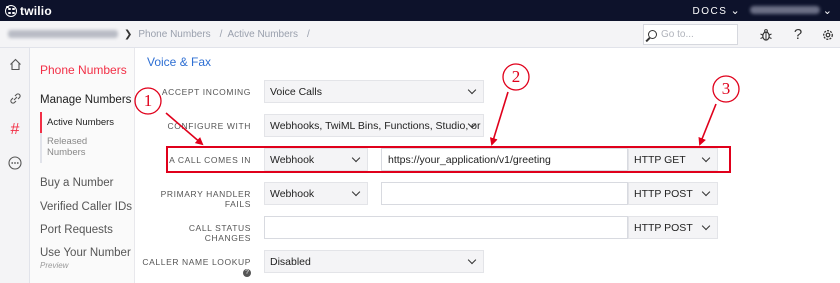 This screenshot has height=283, width=840. Describe the element at coordinates (54, 265) in the screenshot. I see `preview-tag: Preview` at that location.